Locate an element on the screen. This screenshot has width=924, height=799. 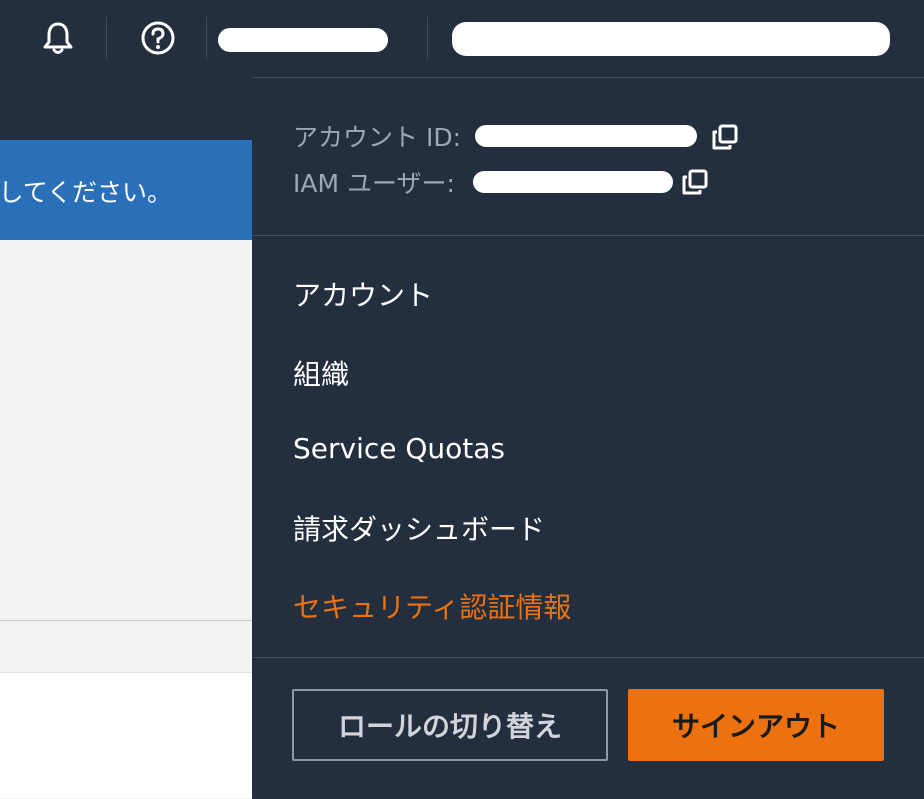
info-banner-text: してください。 is located at coordinates (86, 192).